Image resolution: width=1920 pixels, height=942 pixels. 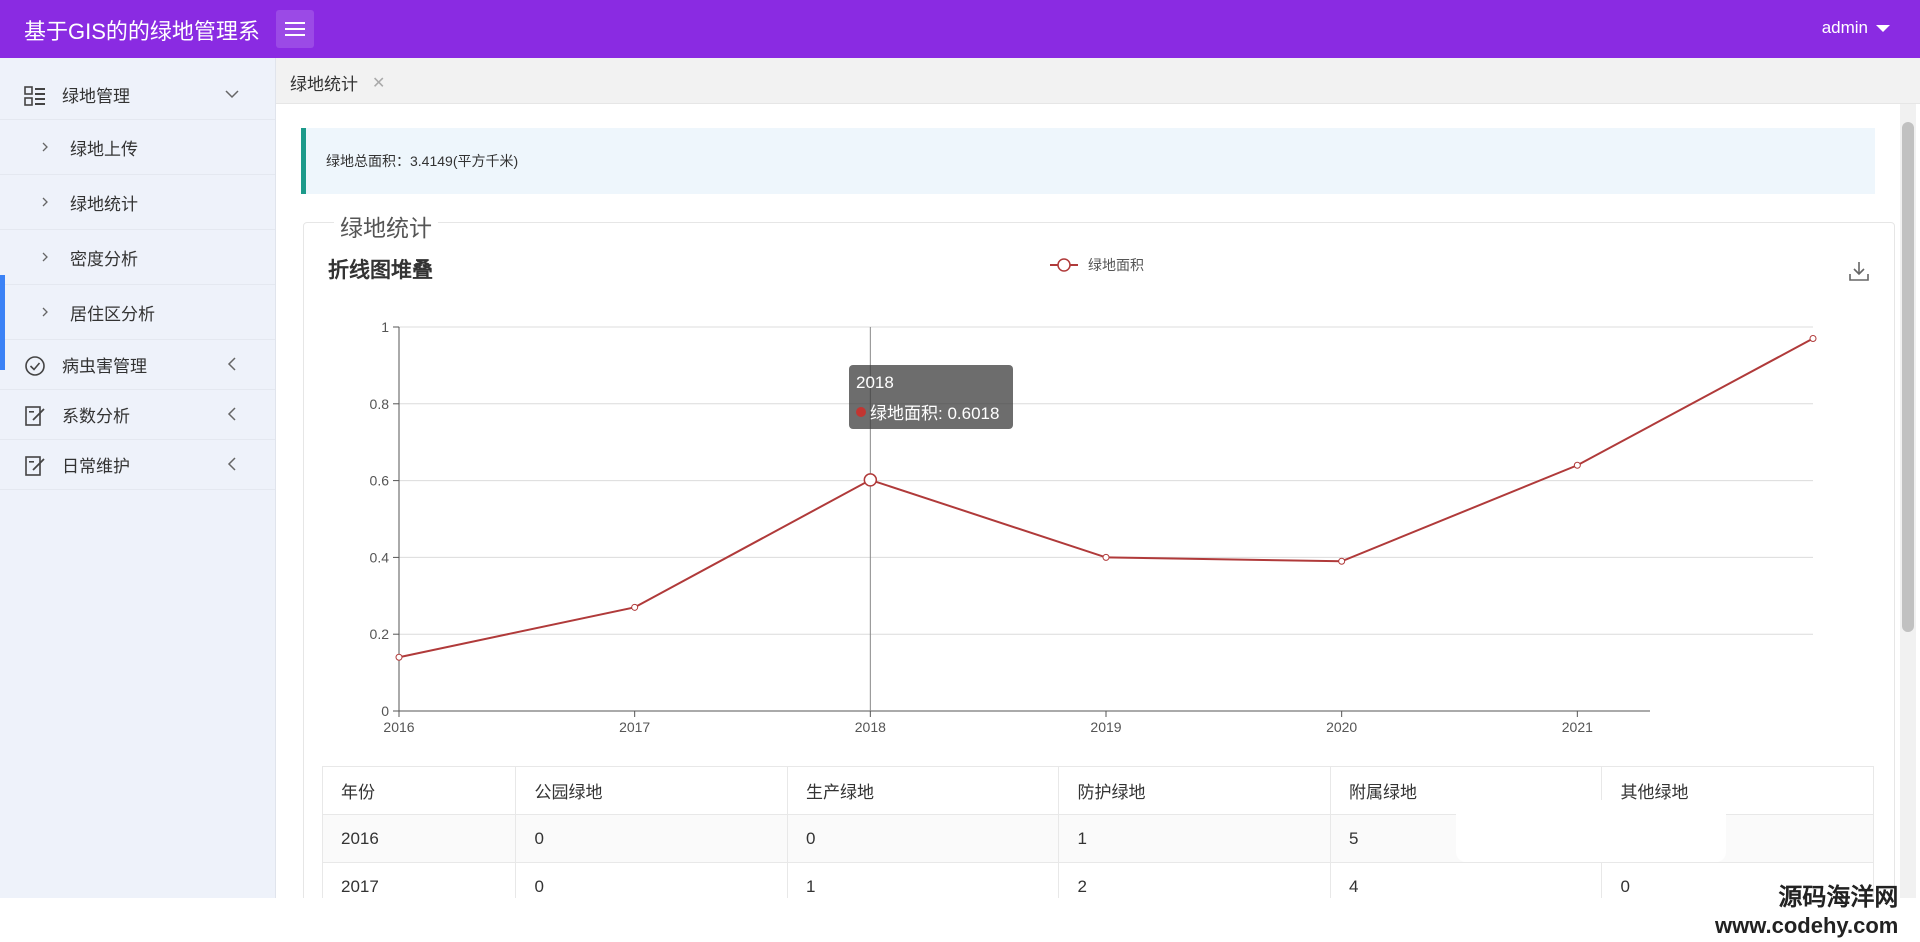 I want to click on watermark-line2: www.codehy.com, so click(x=1807, y=925).